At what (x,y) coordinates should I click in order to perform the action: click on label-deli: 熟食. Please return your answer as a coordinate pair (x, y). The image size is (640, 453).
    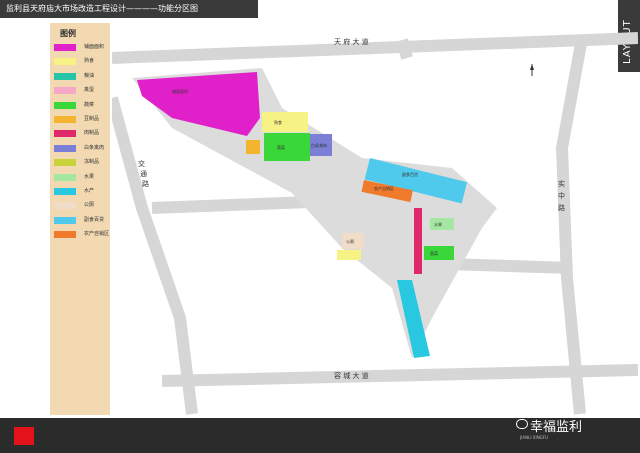
    Looking at the image, I should click on (278, 122).